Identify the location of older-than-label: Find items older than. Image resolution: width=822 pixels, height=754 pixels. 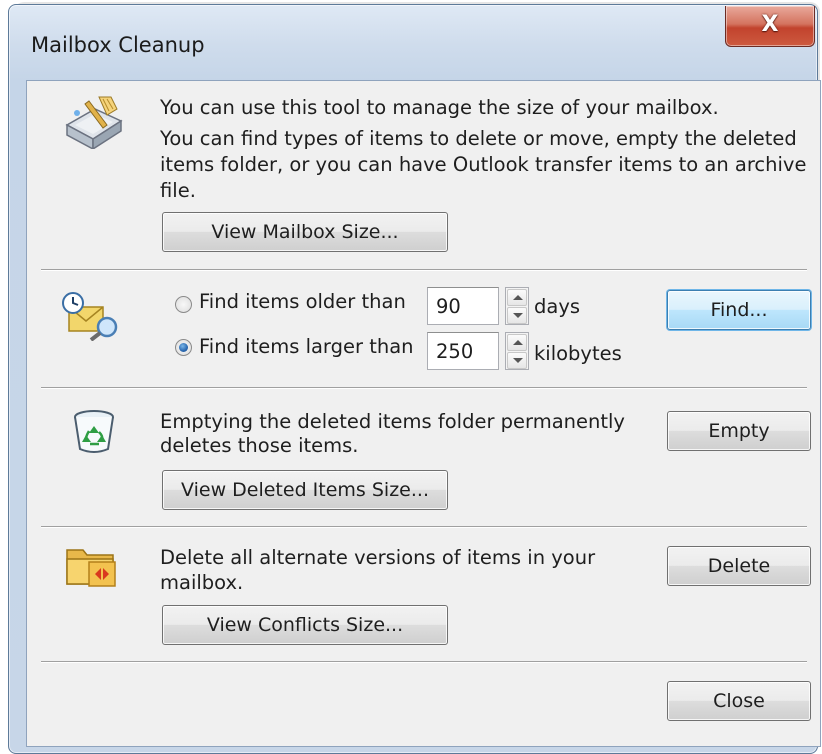
(302, 302).